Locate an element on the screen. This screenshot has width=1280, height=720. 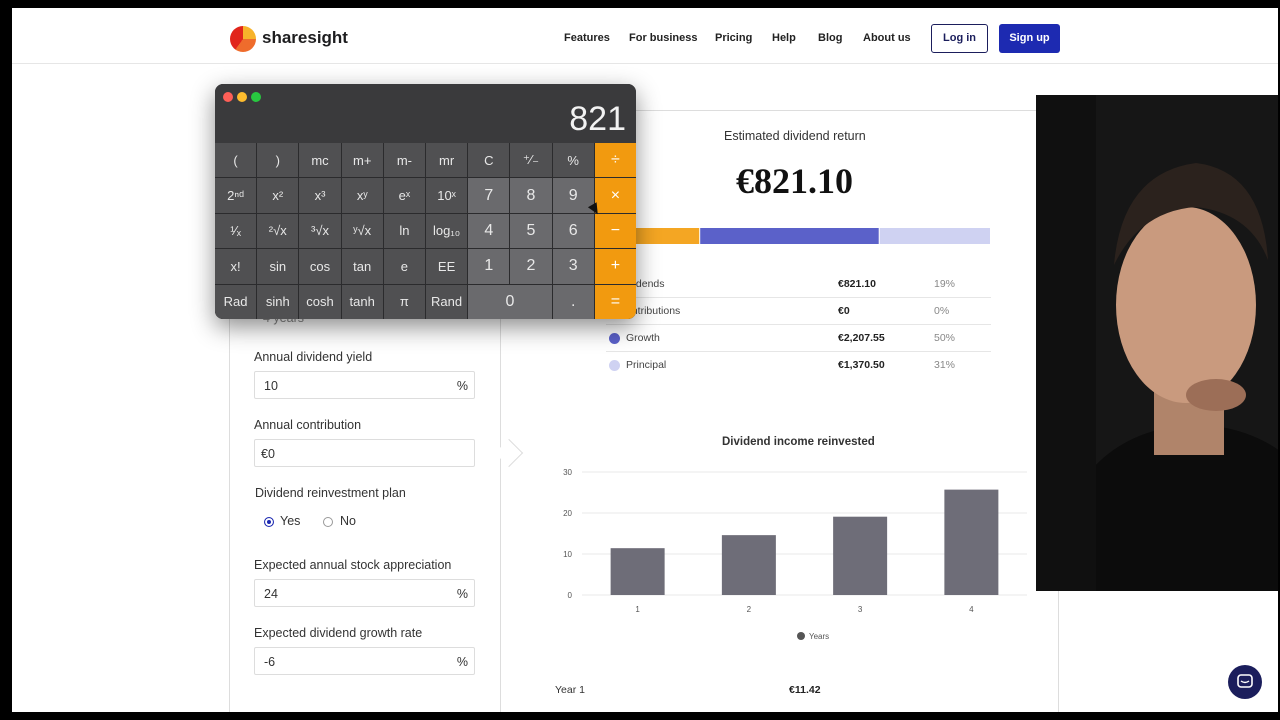
calc-key-0-0: ( is located at coordinates (236, 160).